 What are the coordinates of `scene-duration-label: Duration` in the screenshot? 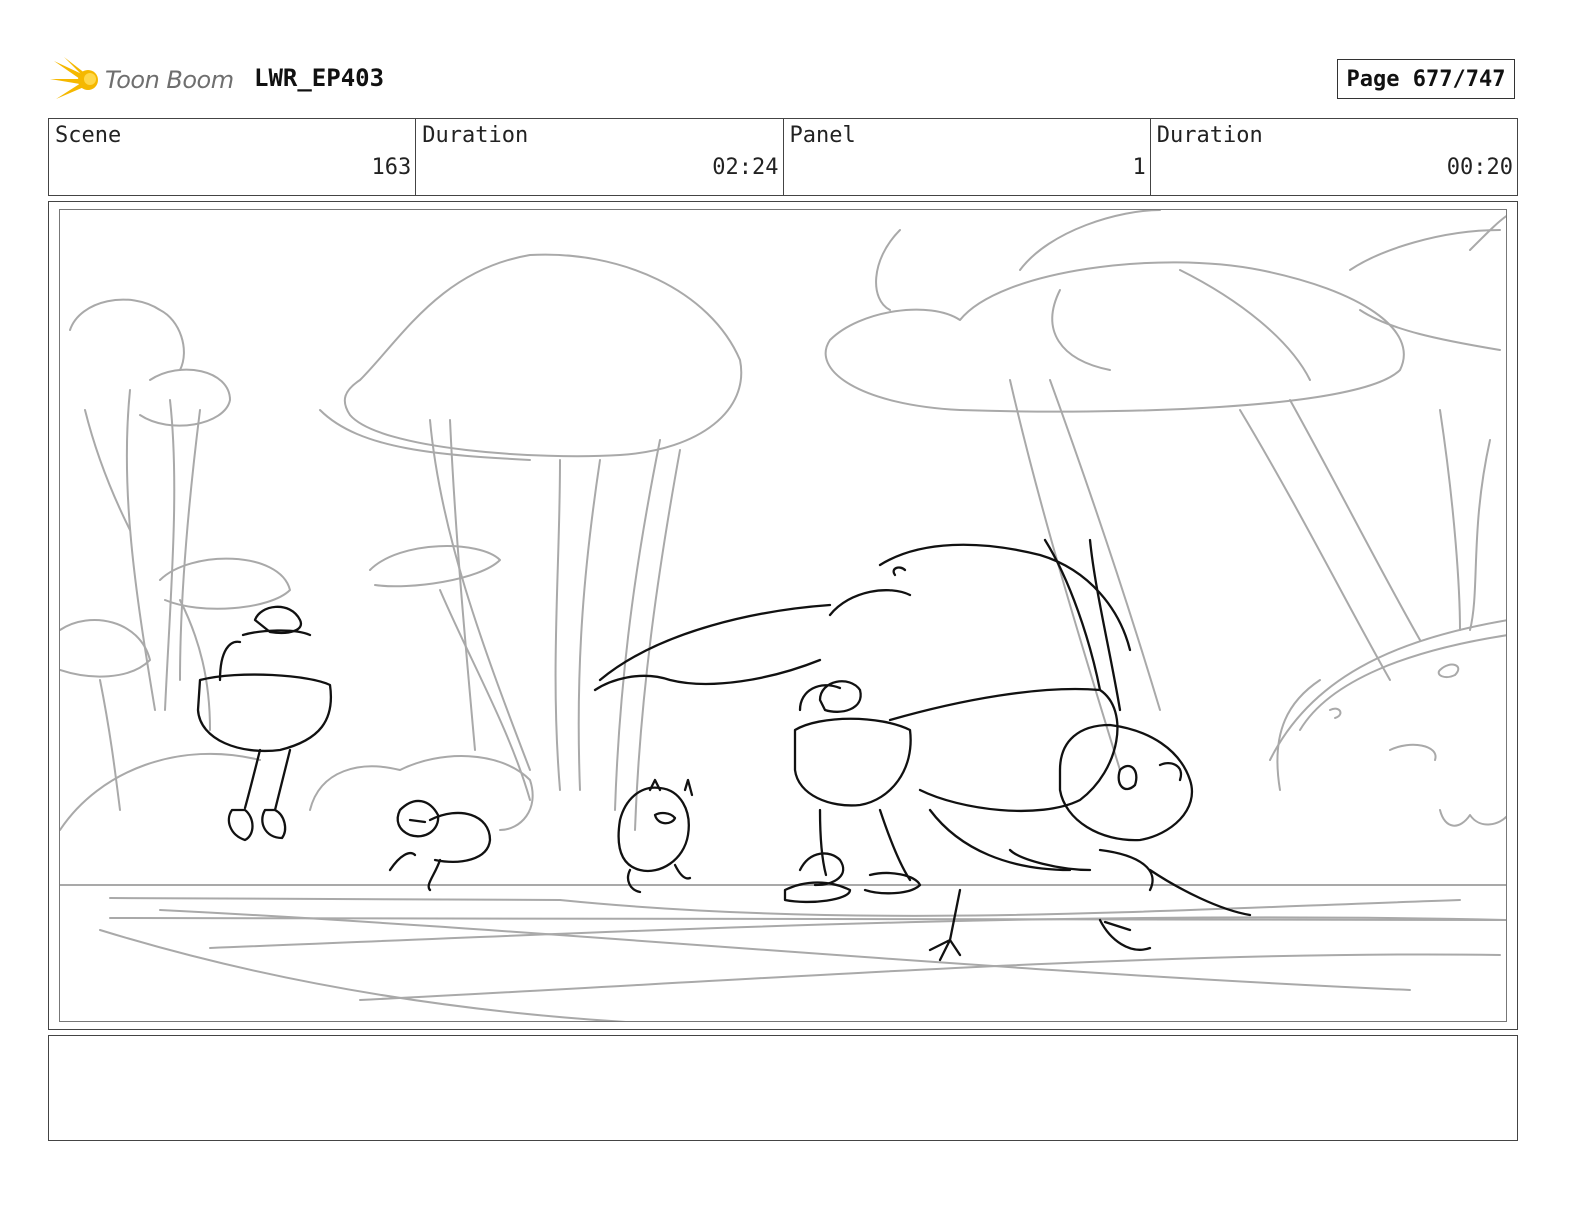 It's located at (475, 135).